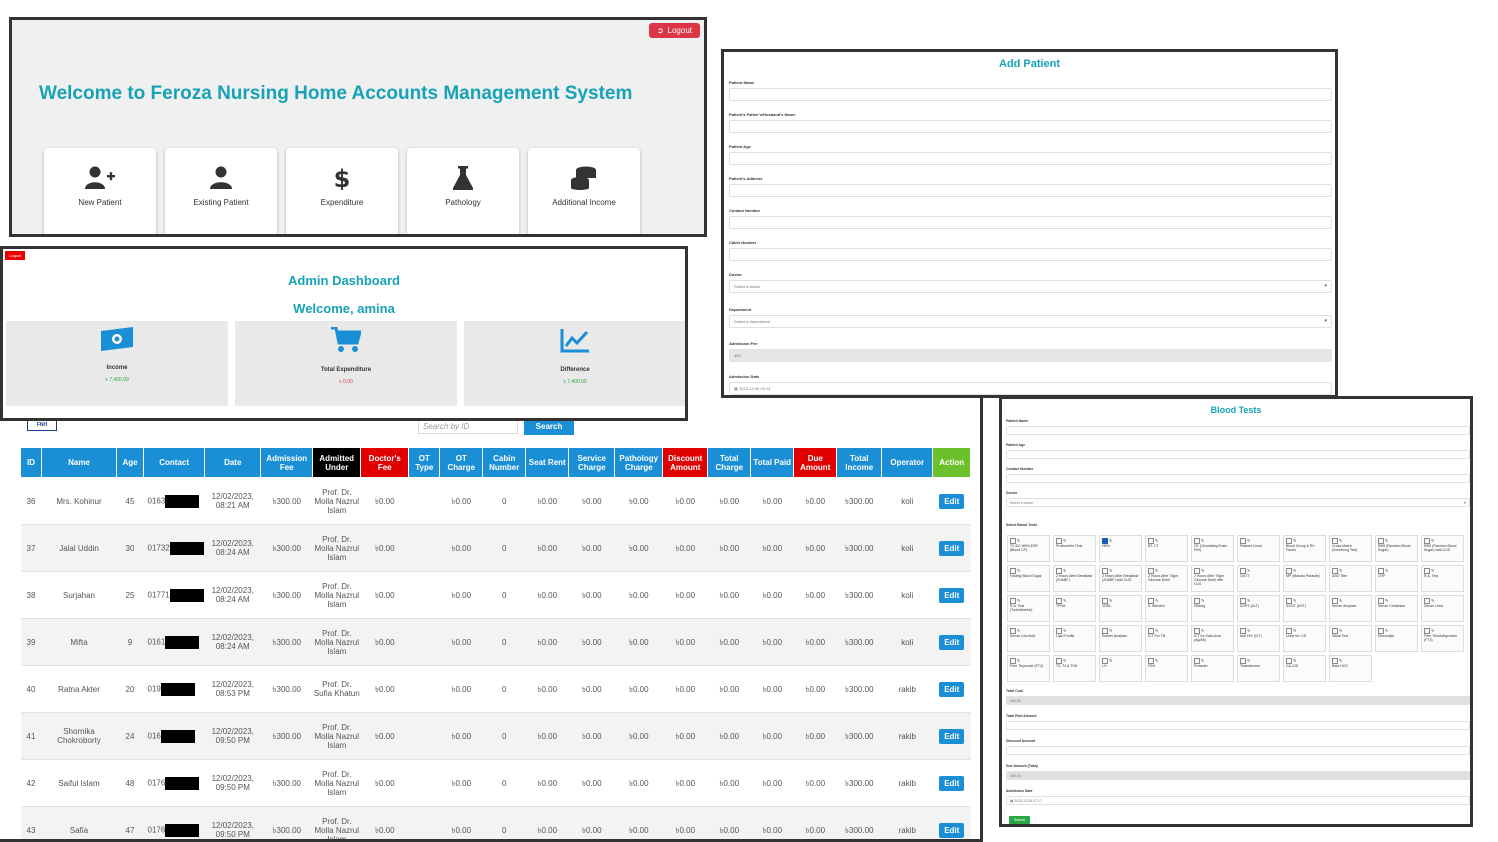 This screenshot has height=842, width=1498. Describe the element at coordinates (1120, 548) in the screenshot. I see `test-option: ✎ HB%` at that location.